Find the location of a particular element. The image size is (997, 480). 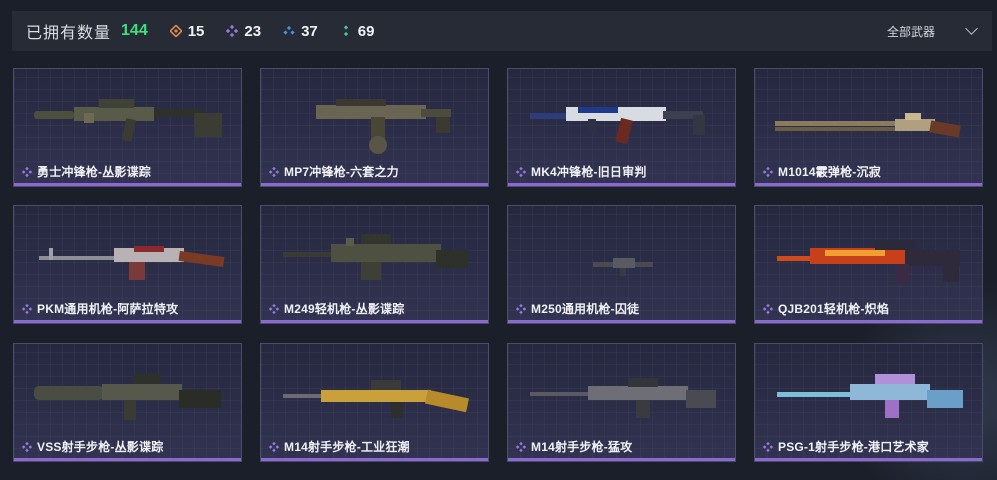

weapon-card: M250通用机枪-囚徒 is located at coordinates (621, 264).